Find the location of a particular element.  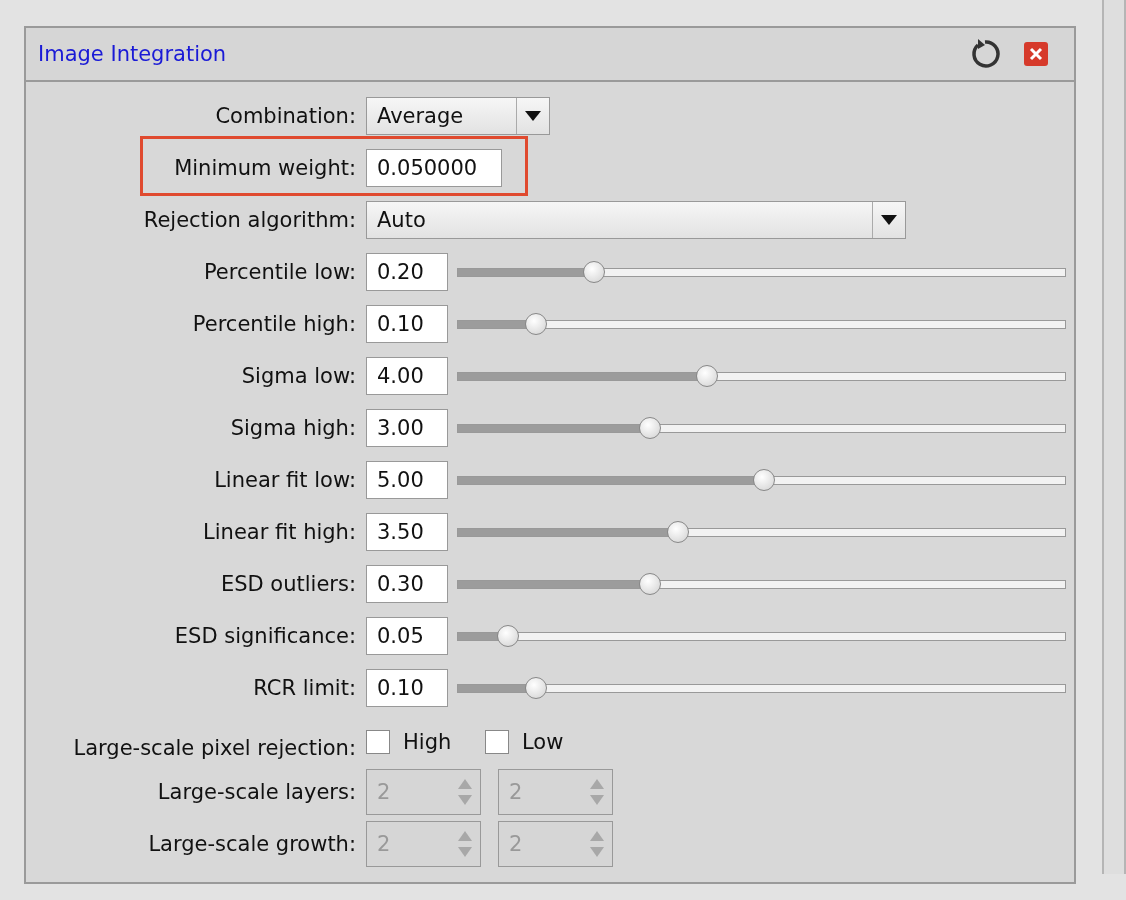

input-field: 0.050000 is located at coordinates (434, 168).